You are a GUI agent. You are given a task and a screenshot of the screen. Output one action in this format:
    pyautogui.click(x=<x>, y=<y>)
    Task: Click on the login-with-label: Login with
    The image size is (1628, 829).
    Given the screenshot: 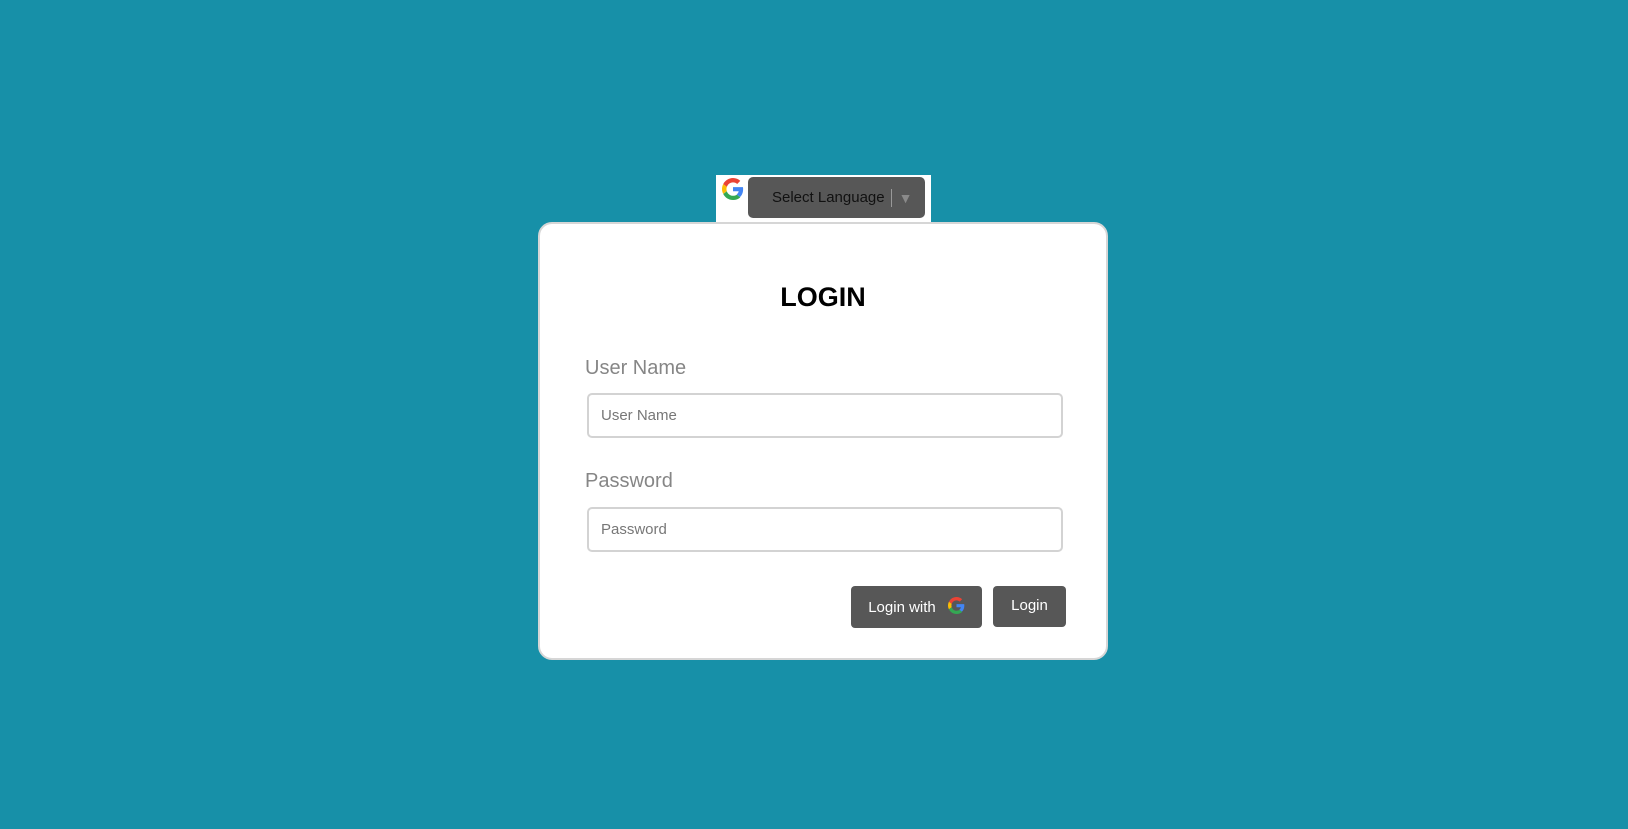 What is the action you would take?
    pyautogui.click(x=902, y=607)
    